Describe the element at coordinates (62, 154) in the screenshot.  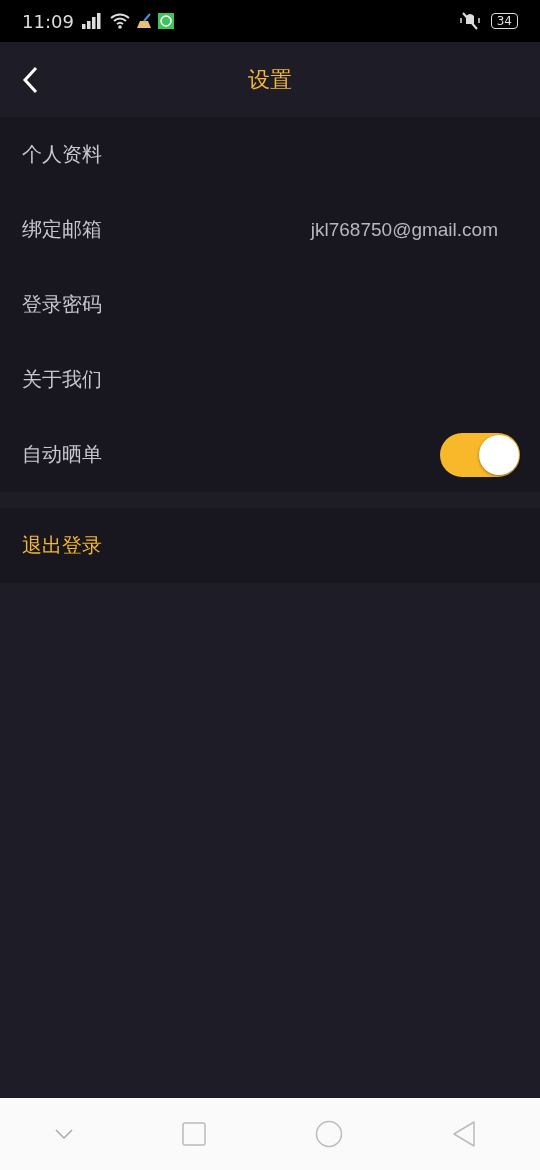
I see `row-label: 个人资料` at that location.